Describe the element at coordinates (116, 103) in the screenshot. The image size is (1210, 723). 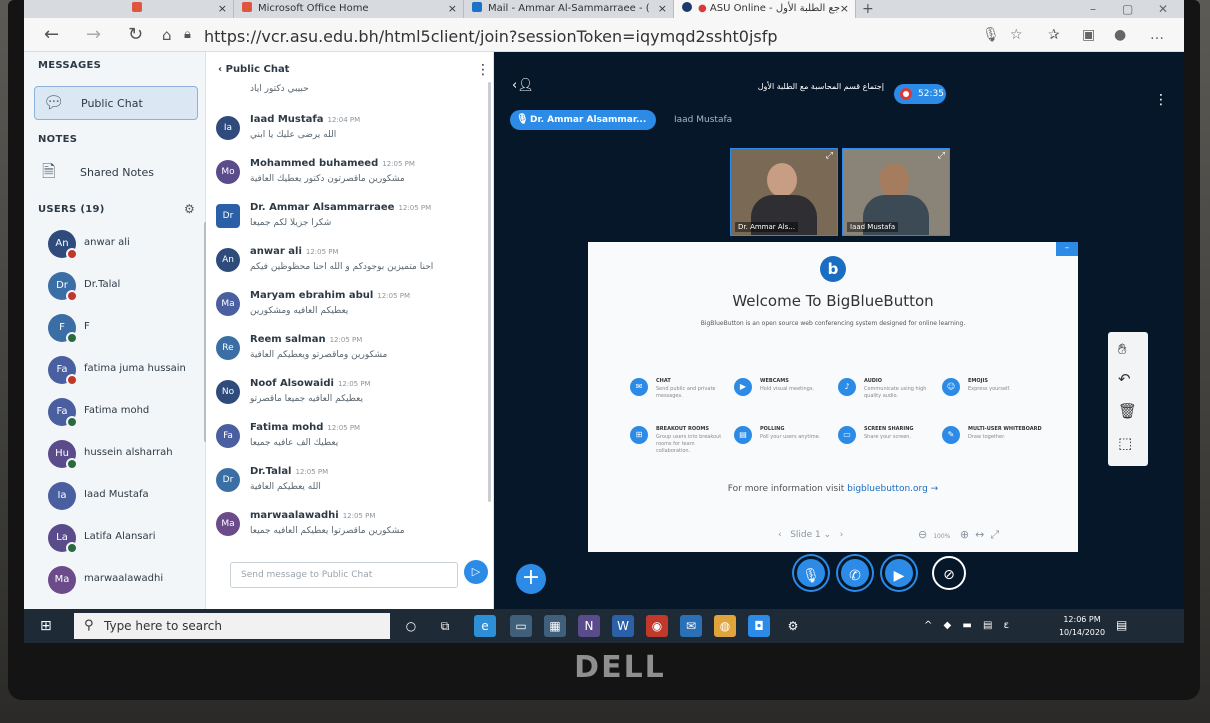
I see `public-chat-item: 💬︎ Public Chat` at that location.